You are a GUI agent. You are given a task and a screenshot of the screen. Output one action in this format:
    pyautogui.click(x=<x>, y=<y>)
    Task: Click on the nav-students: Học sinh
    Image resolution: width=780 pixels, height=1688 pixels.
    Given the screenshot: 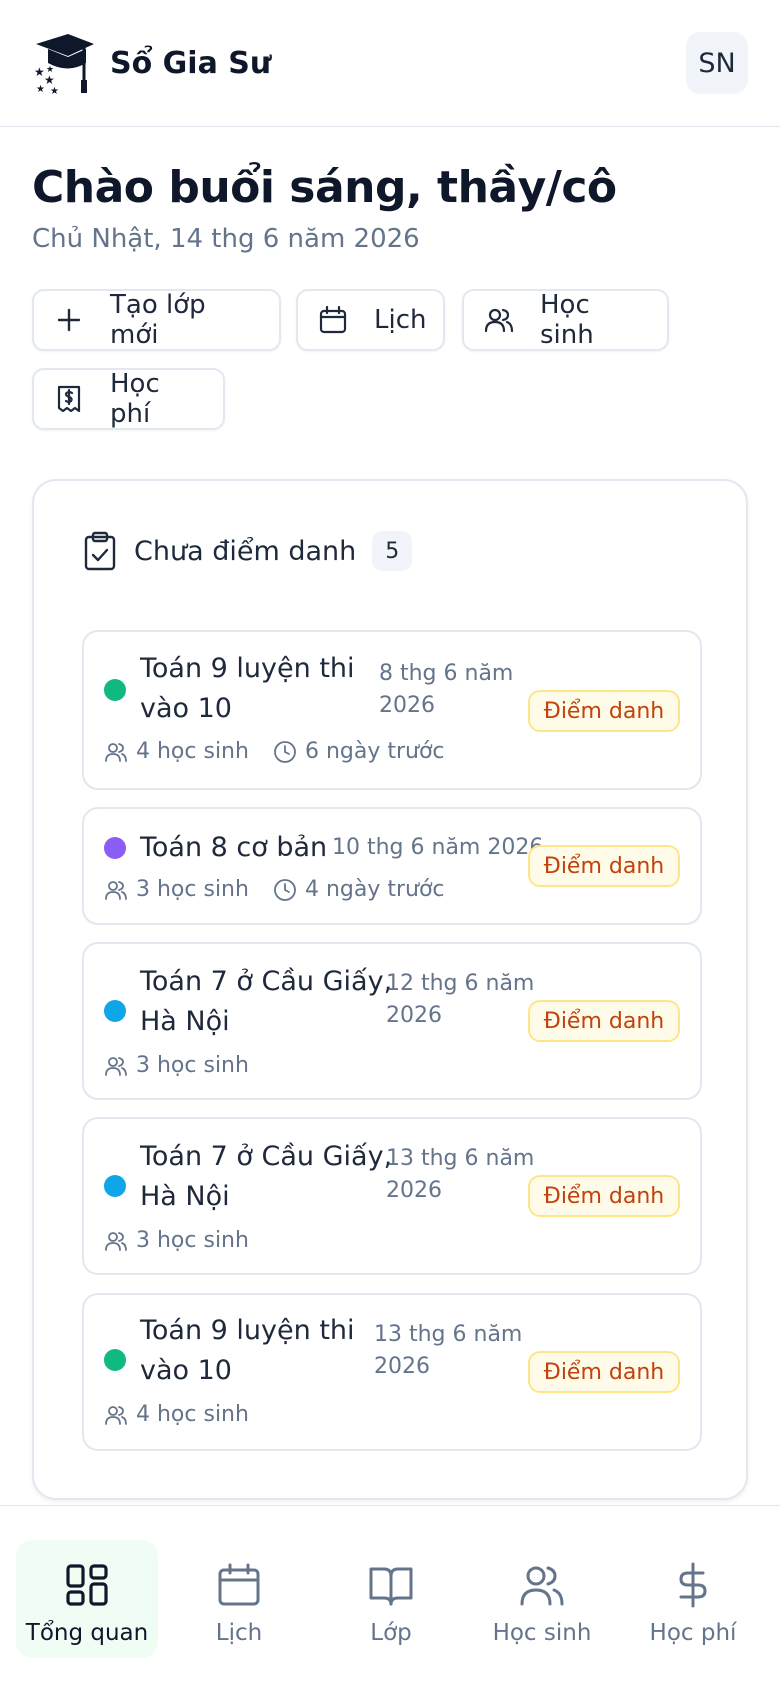 What is the action you would take?
    pyautogui.click(x=542, y=1599)
    